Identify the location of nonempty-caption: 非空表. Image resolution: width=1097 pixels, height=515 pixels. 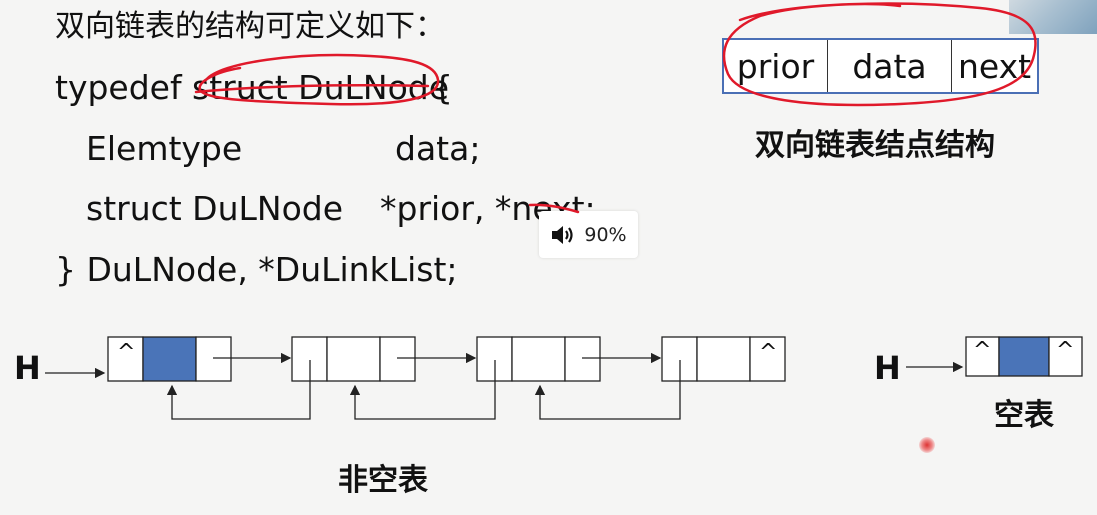
(383, 480).